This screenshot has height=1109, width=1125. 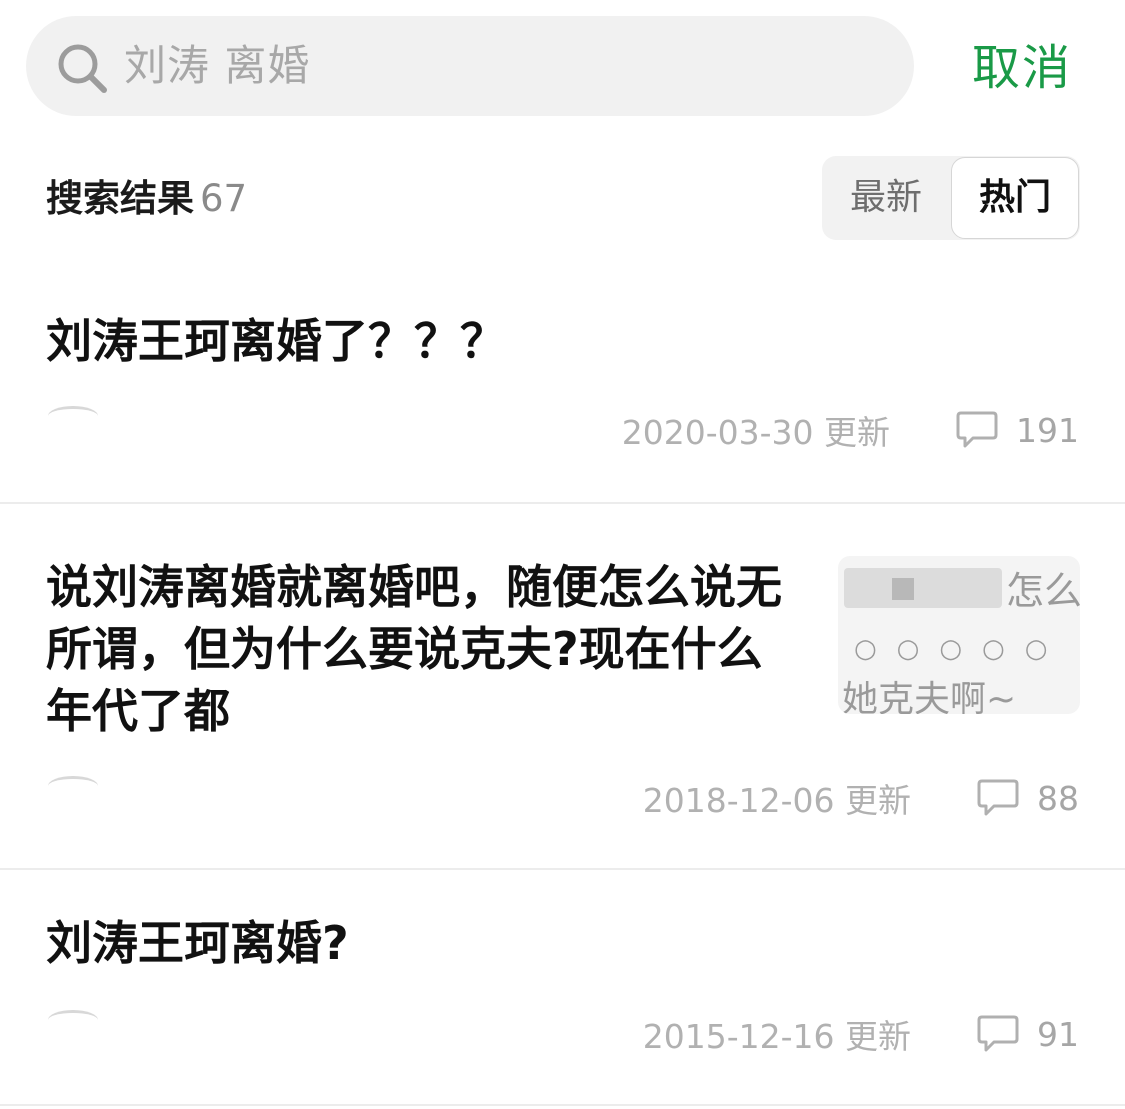 I want to click on results-header: 搜索结果 67, so click(x=146, y=199).